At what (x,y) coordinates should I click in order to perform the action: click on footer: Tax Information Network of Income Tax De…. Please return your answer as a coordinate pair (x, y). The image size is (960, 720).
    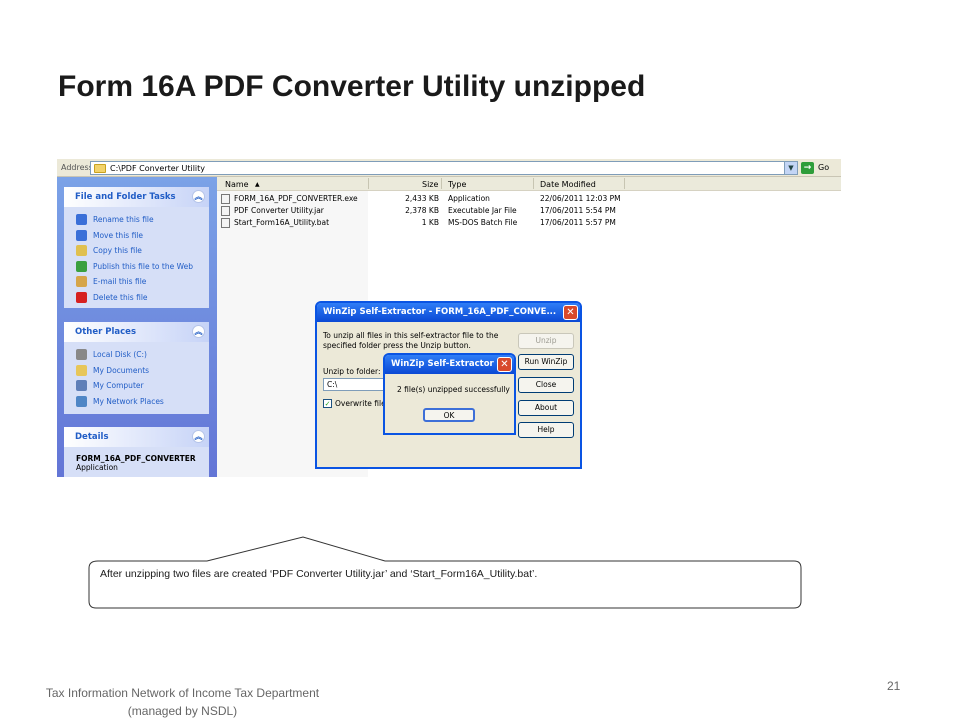
    Looking at the image, I should click on (182, 702).